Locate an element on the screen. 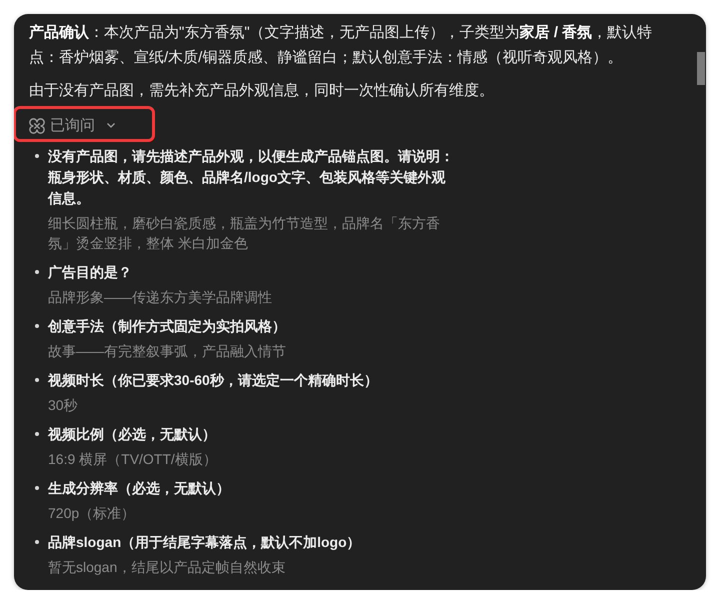 Image resolution: width=720 pixels, height=603 pixels. question-text: 广告目的是？ is located at coordinates (90, 272).